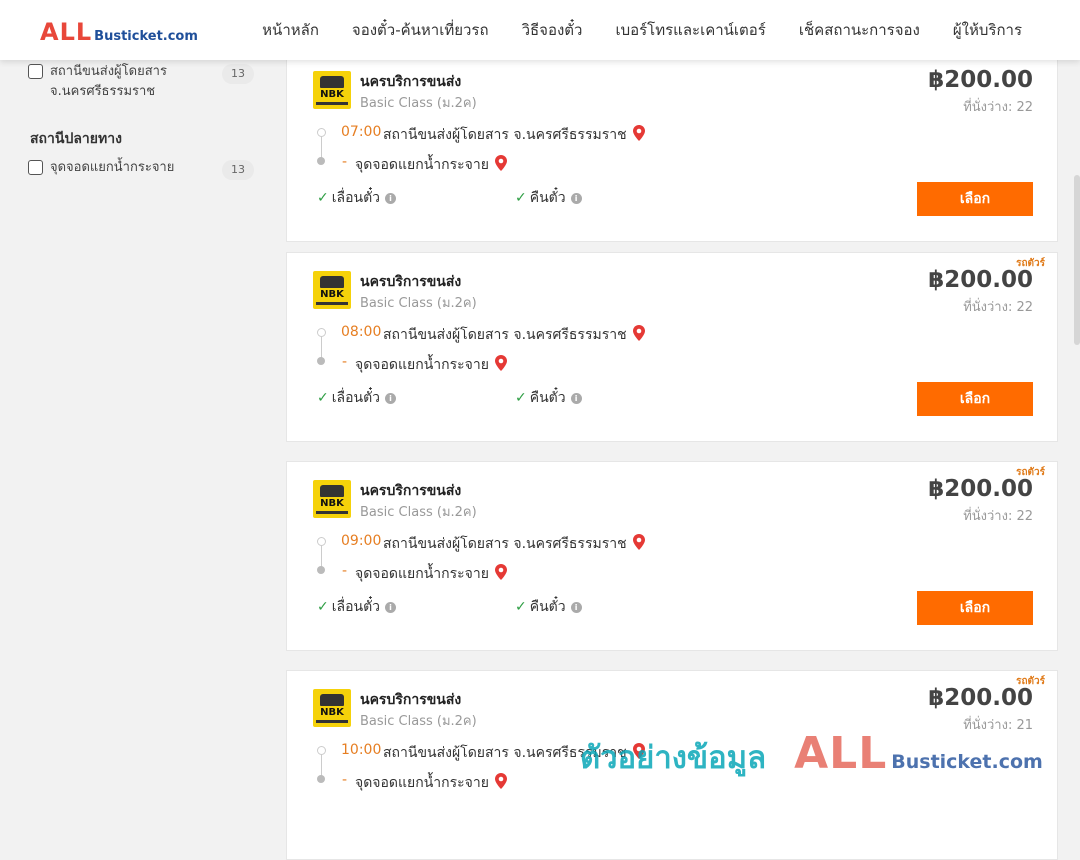 This screenshot has width=1080, height=860. What do you see at coordinates (859, 30) in the screenshot?
I see `nav-check-status: เช็คสถานะการจอง` at bounding box center [859, 30].